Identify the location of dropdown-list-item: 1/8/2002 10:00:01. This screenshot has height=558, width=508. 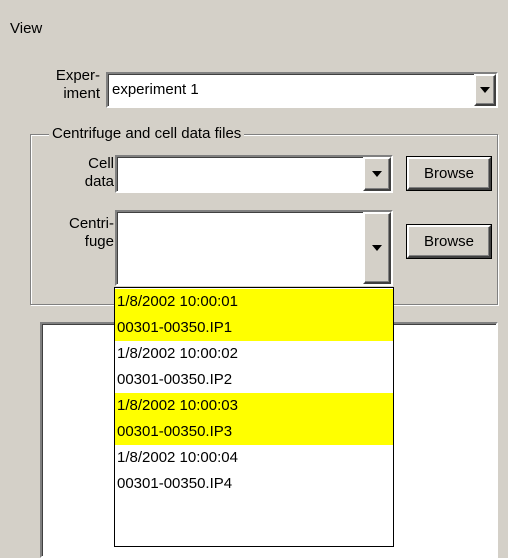
(254, 302).